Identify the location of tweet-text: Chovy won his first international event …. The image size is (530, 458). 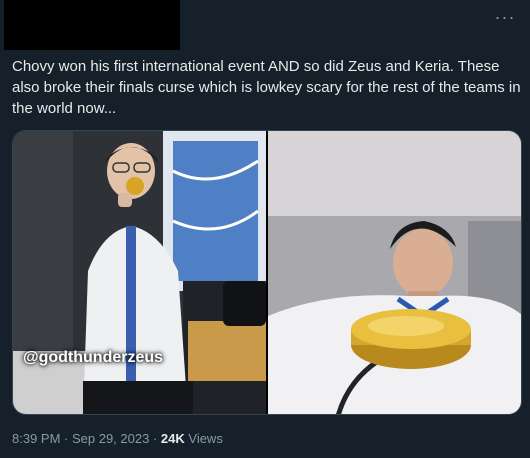
(266, 87).